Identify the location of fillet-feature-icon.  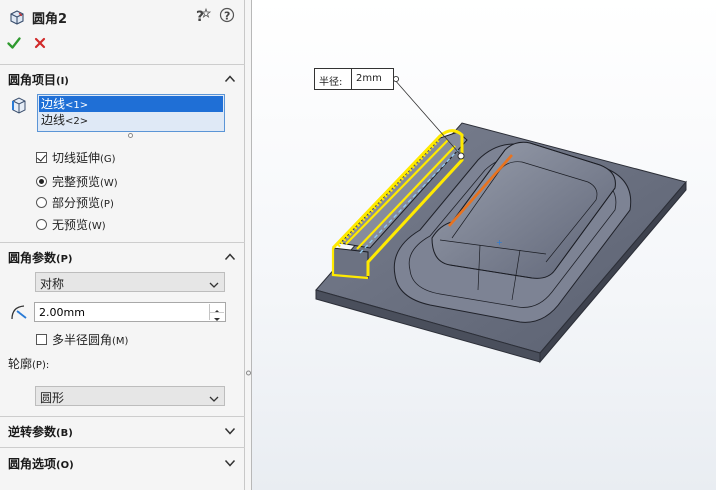
(17, 18).